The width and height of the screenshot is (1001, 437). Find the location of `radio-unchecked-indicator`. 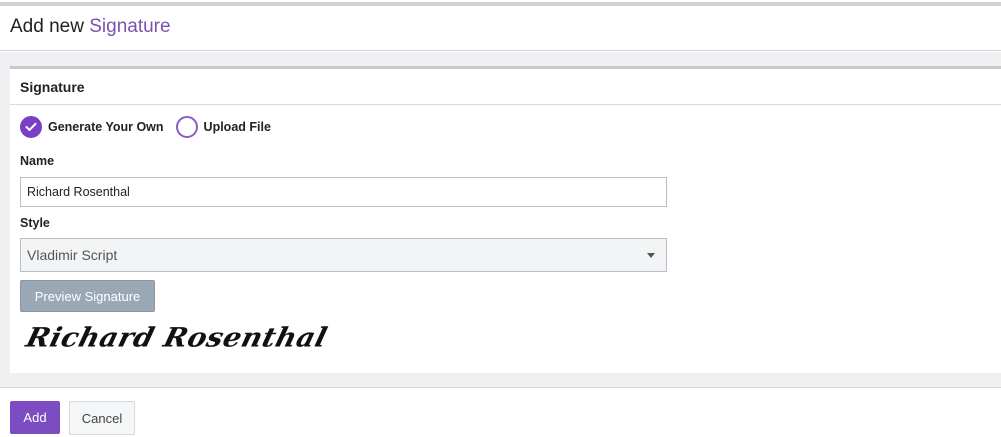

radio-unchecked-indicator is located at coordinates (186, 127).